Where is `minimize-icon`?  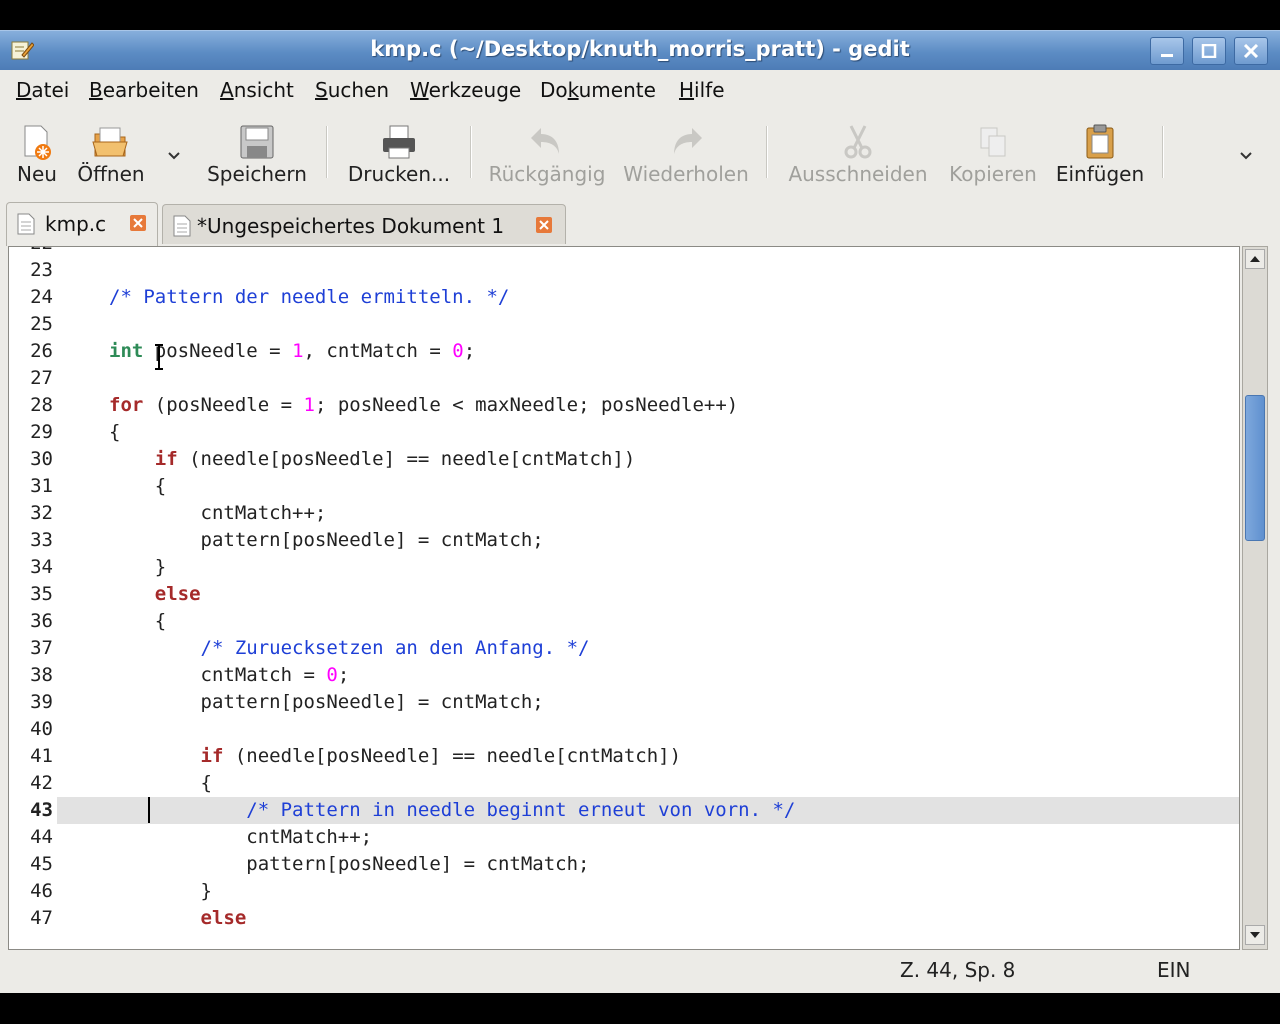 minimize-icon is located at coordinates (1167, 55).